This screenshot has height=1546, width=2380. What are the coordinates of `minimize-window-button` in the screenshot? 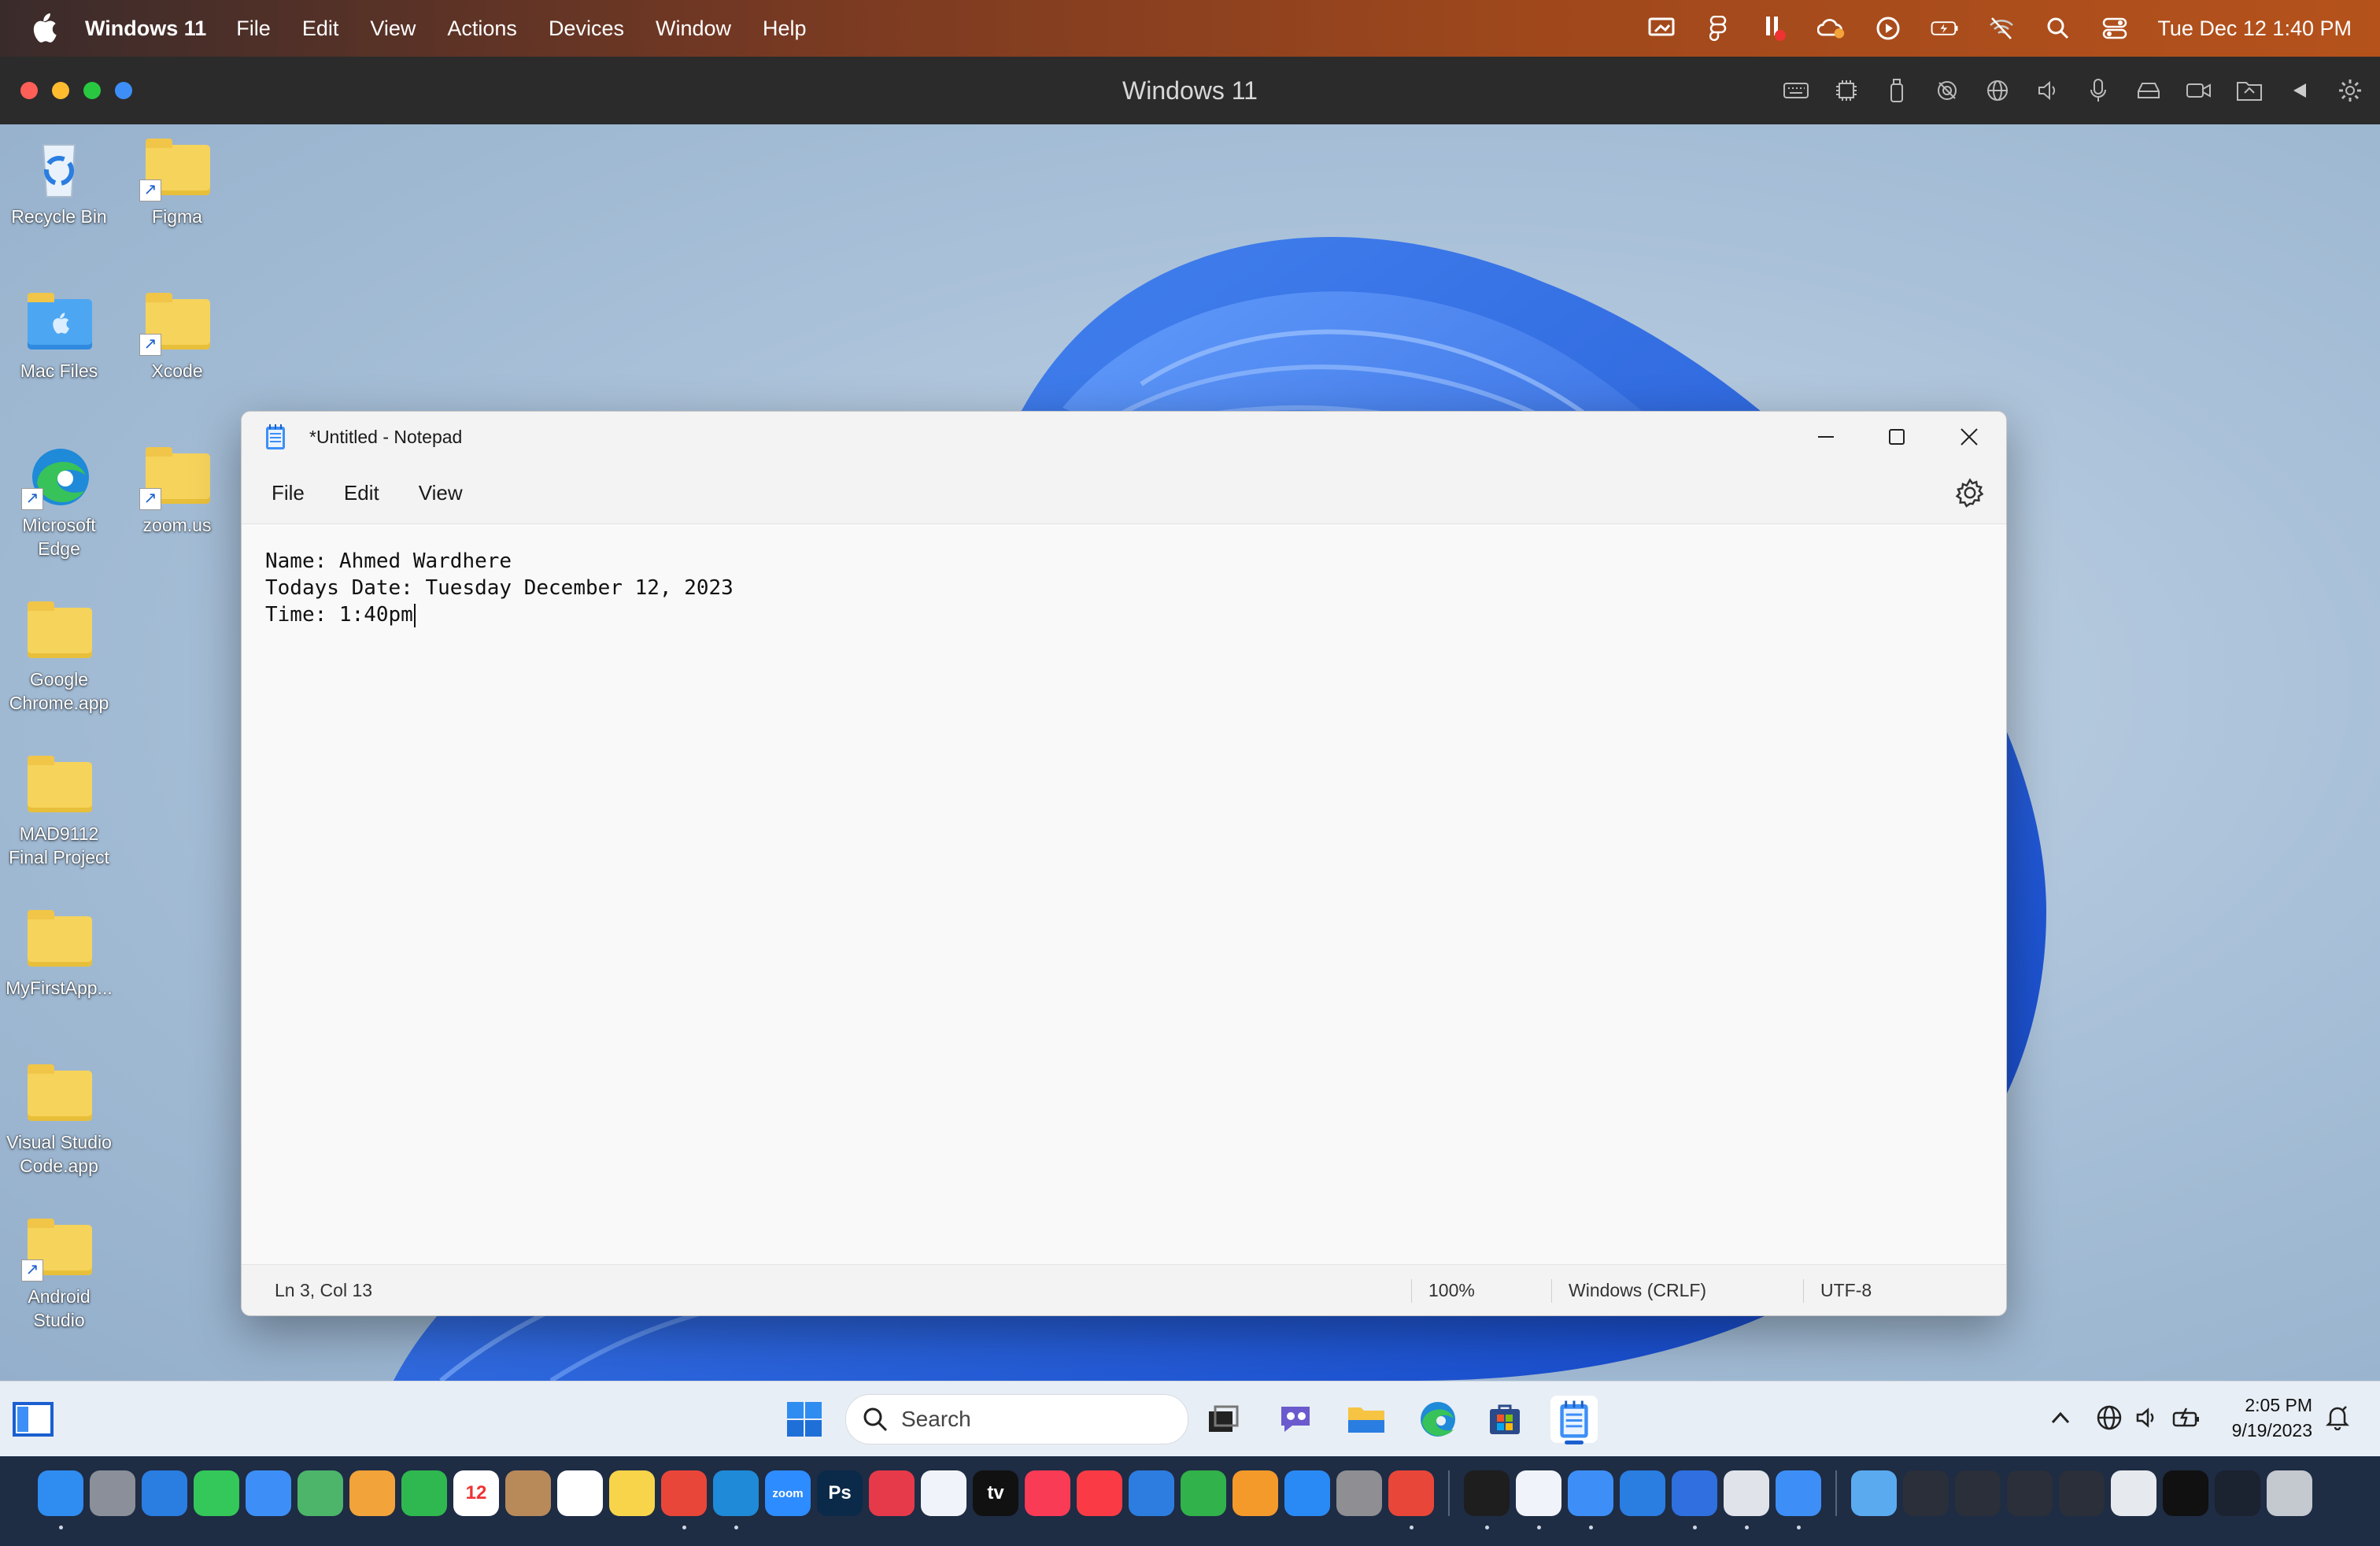 It's located at (60, 90).